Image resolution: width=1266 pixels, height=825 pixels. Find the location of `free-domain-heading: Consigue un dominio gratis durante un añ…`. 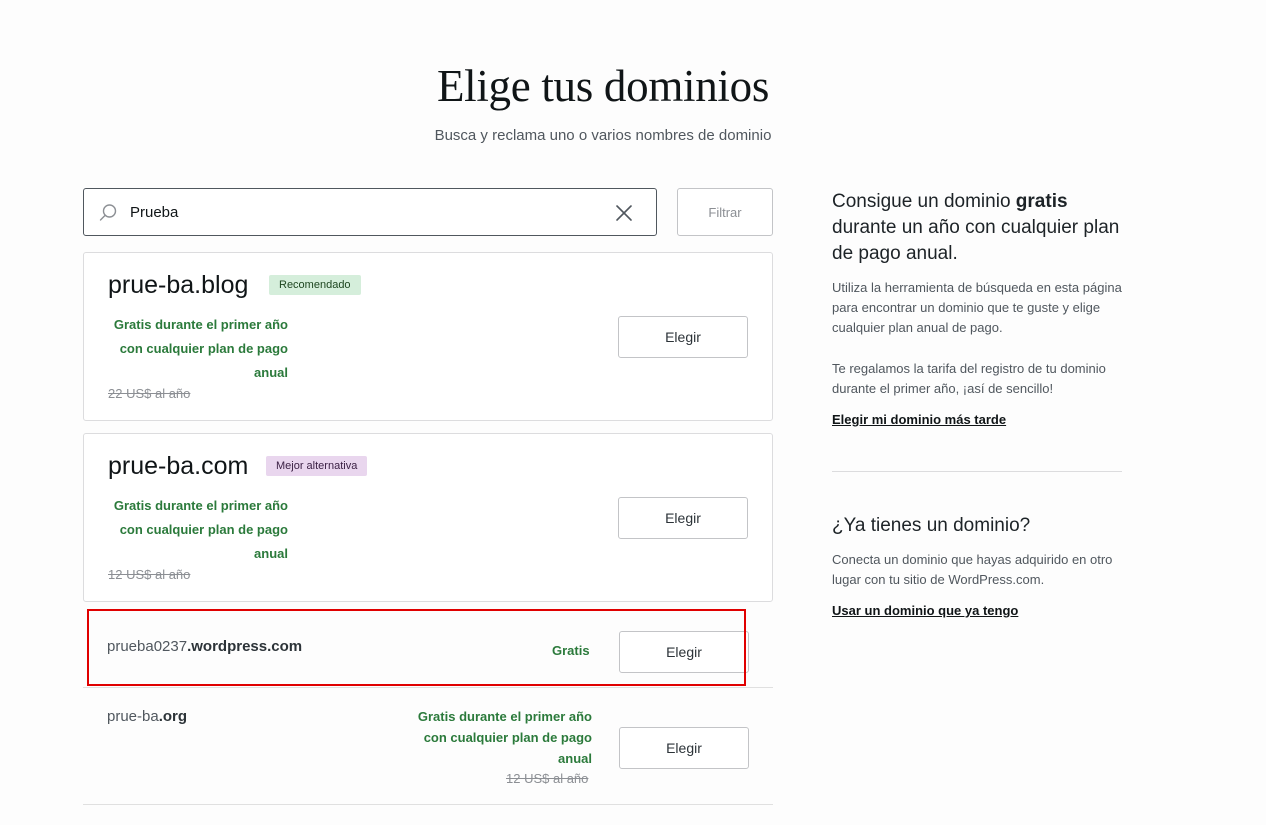

free-domain-heading: Consigue un dominio gratis durante un añ… is located at coordinates (982, 228).